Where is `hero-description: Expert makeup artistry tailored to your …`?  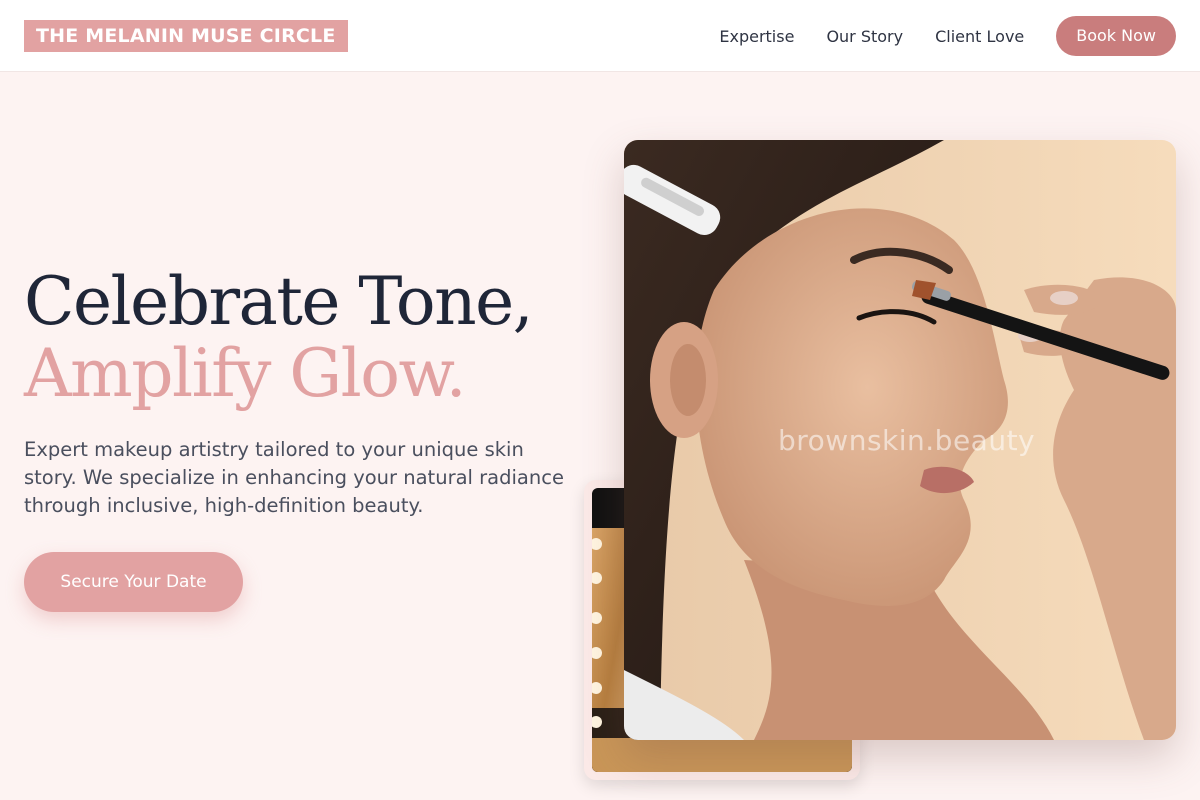
hero-description: Expert makeup artistry tailored to your … is located at coordinates (294, 477).